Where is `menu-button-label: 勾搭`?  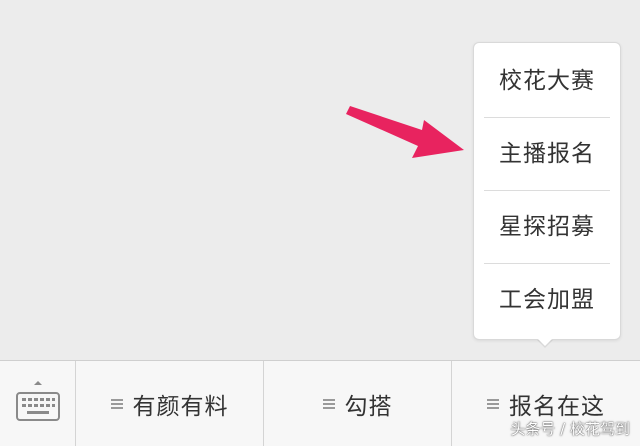 menu-button-label: 勾搭 is located at coordinates (368, 406).